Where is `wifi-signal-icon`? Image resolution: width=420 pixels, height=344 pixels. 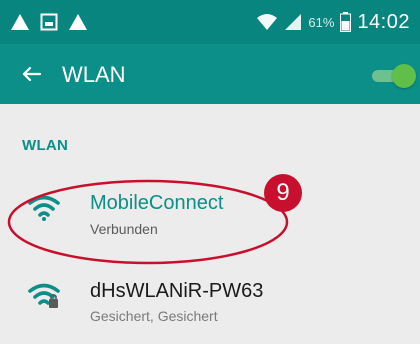
wifi-signal-icon is located at coordinates (267, 22).